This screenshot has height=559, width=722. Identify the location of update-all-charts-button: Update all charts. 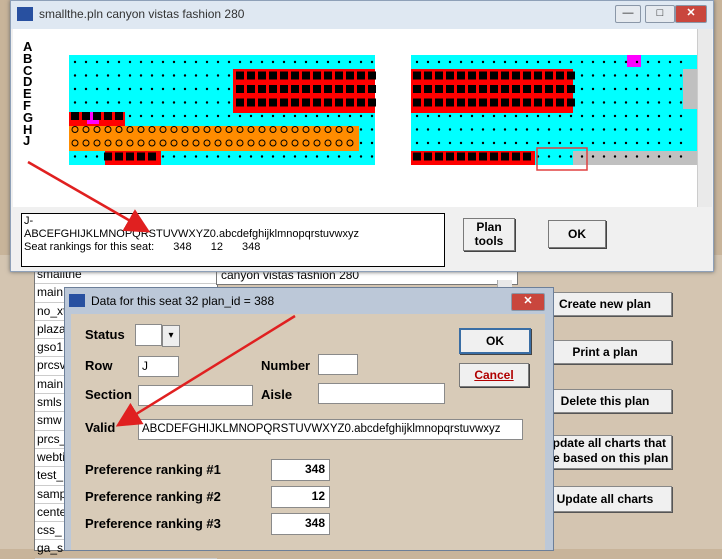
(605, 499).